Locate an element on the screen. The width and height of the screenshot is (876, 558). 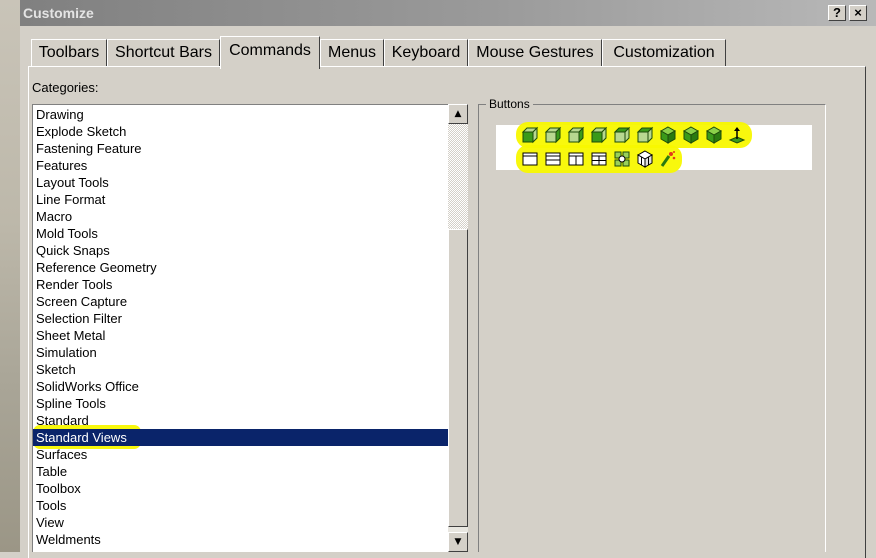
category-item: Sheet Metal is located at coordinates (250, 335).